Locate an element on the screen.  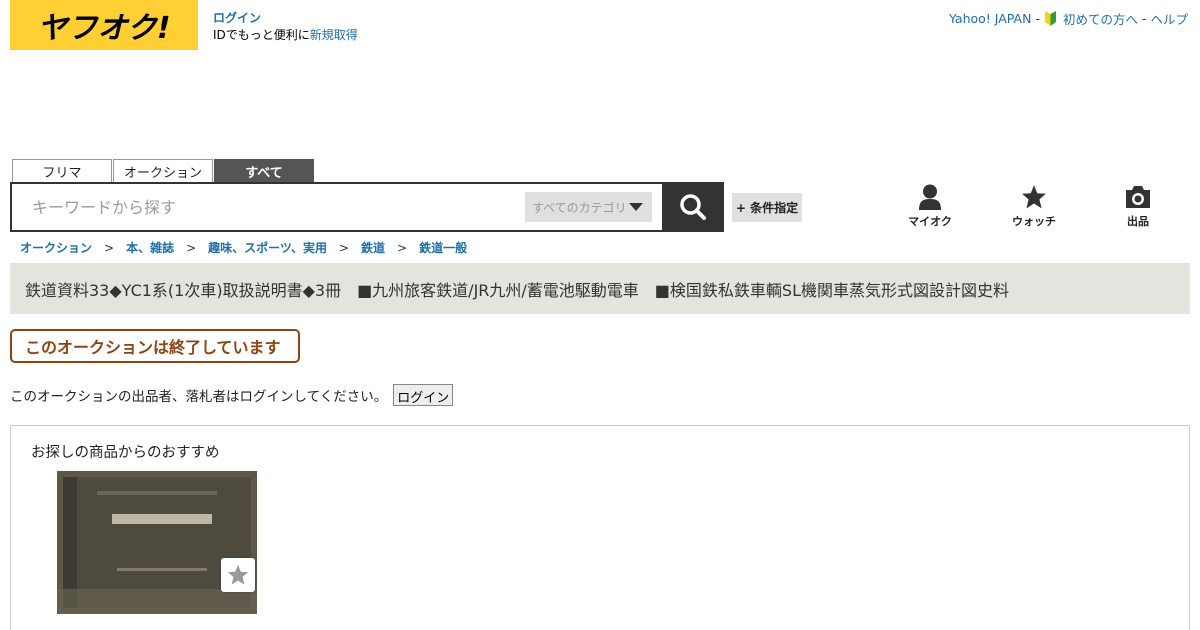
condition-button: + 条件指定 is located at coordinates (767, 207).